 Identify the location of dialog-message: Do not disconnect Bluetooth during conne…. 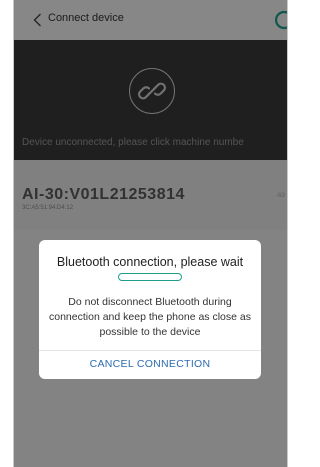
(150, 317).